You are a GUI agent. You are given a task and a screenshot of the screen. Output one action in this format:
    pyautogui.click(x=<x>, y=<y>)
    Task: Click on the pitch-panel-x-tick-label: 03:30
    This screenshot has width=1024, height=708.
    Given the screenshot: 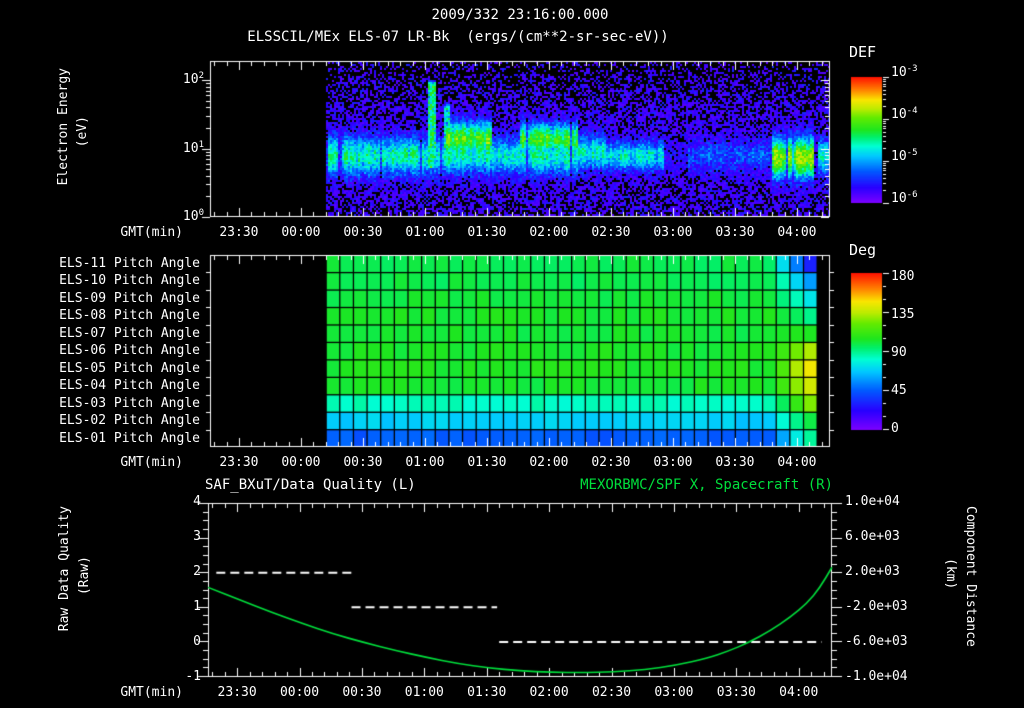 What is the action you would take?
    pyautogui.click(x=735, y=462)
    